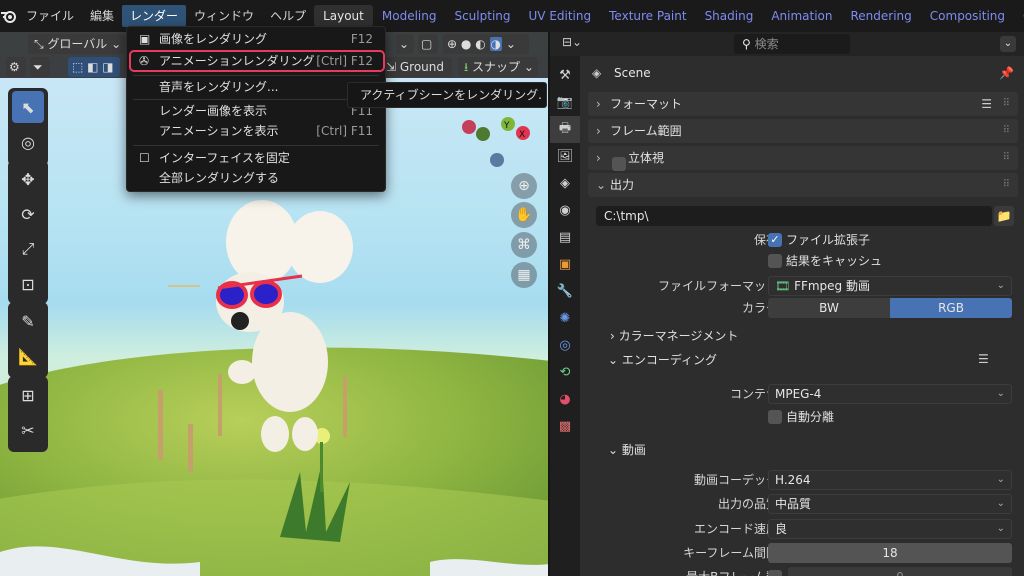 The image size is (1024, 576). Describe the element at coordinates (28, 356) in the screenshot. I see `measure-tool-icon: 📐` at that location.